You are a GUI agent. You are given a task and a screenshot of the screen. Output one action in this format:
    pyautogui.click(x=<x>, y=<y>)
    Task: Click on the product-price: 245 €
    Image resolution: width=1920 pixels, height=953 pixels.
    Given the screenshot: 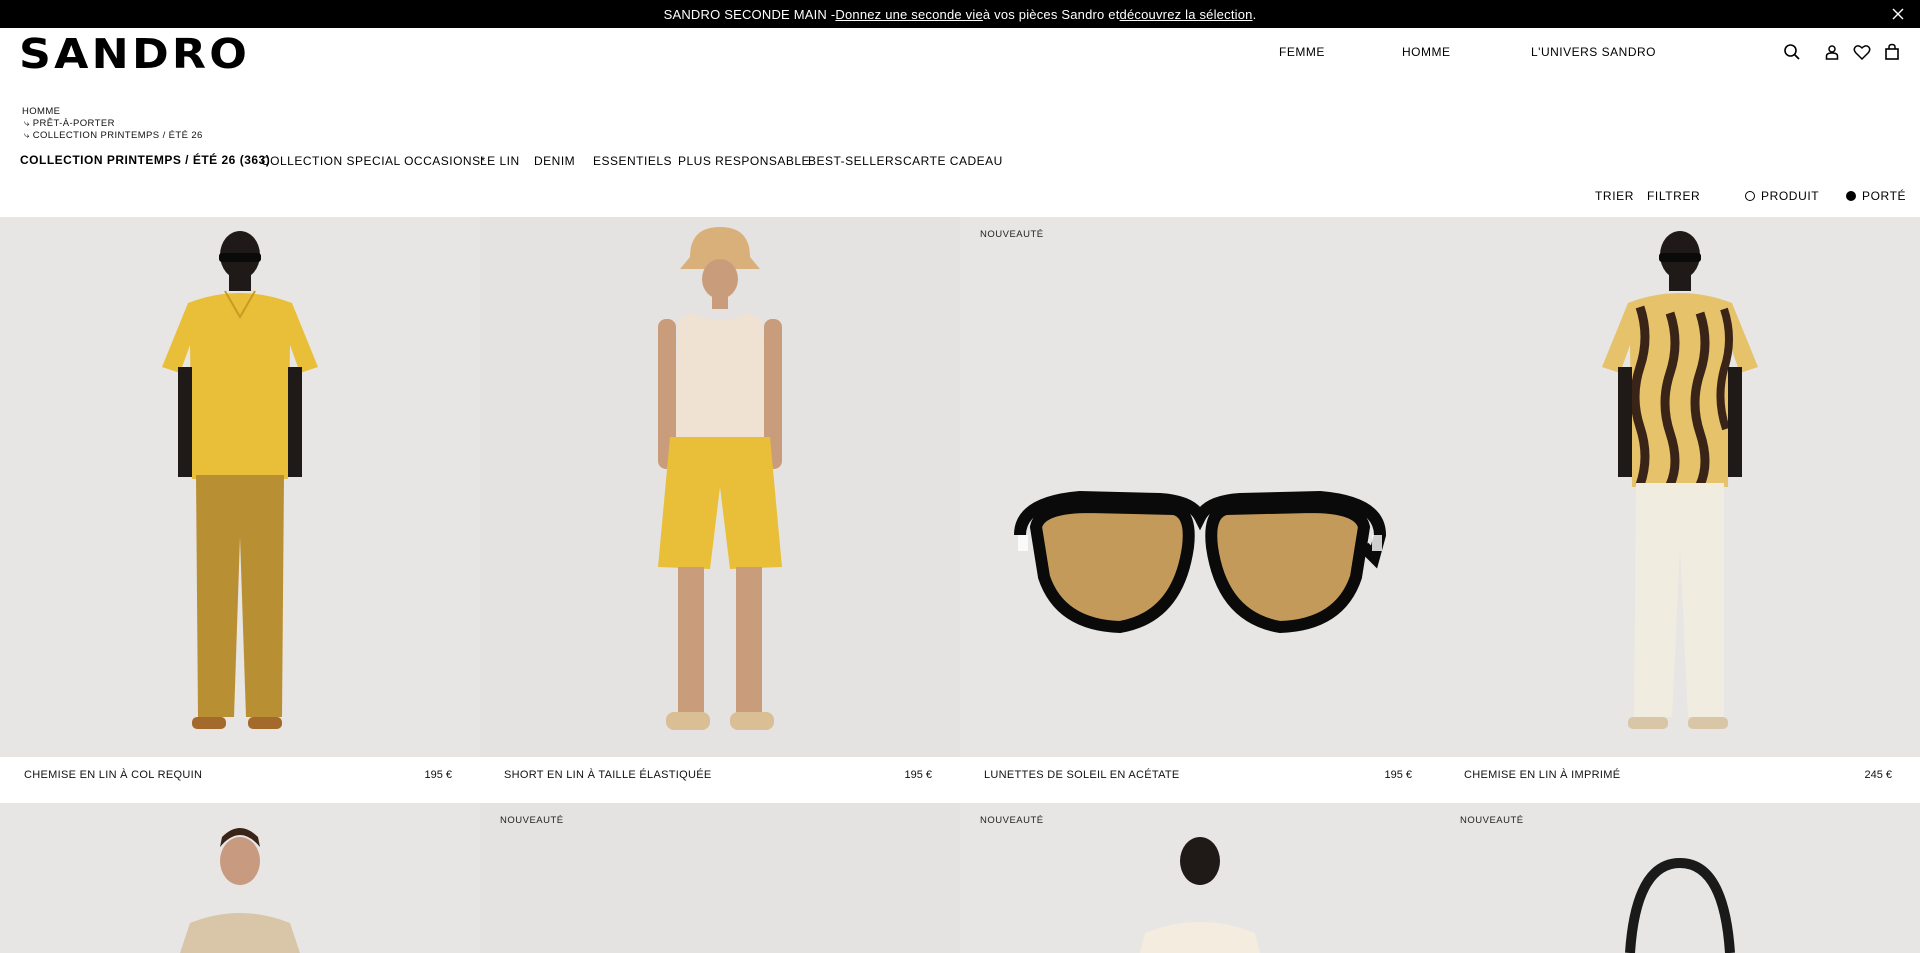 What is the action you would take?
    pyautogui.click(x=1878, y=775)
    